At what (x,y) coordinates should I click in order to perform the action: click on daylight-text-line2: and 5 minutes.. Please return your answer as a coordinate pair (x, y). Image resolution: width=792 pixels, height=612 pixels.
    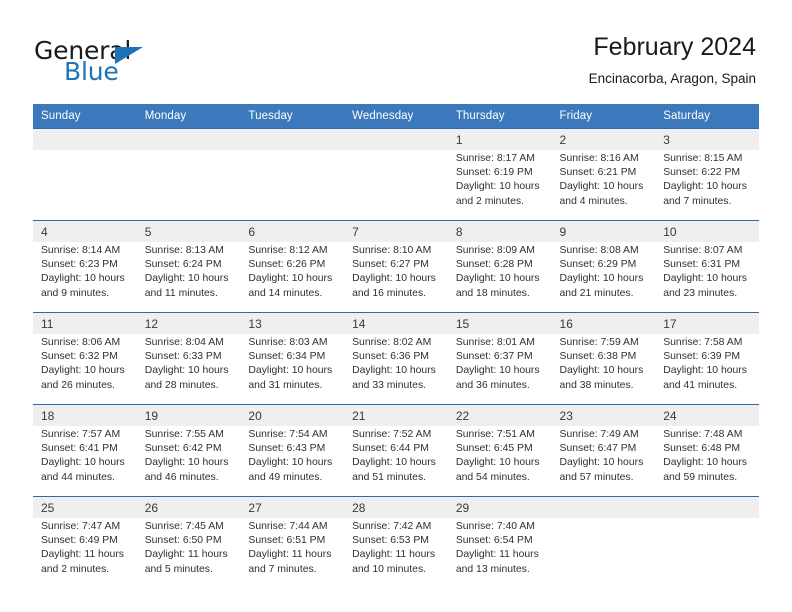
    Looking at the image, I should click on (178, 569).